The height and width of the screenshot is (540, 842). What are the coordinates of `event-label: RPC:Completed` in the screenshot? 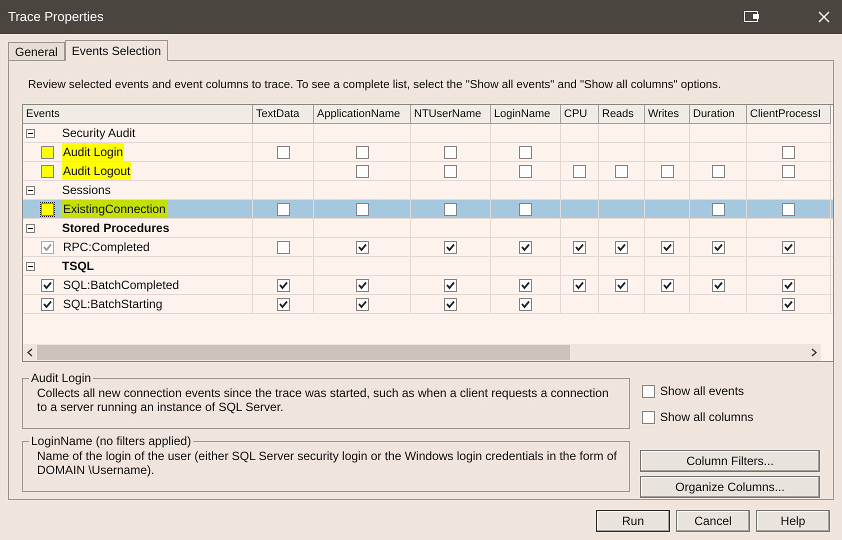 It's located at (106, 247).